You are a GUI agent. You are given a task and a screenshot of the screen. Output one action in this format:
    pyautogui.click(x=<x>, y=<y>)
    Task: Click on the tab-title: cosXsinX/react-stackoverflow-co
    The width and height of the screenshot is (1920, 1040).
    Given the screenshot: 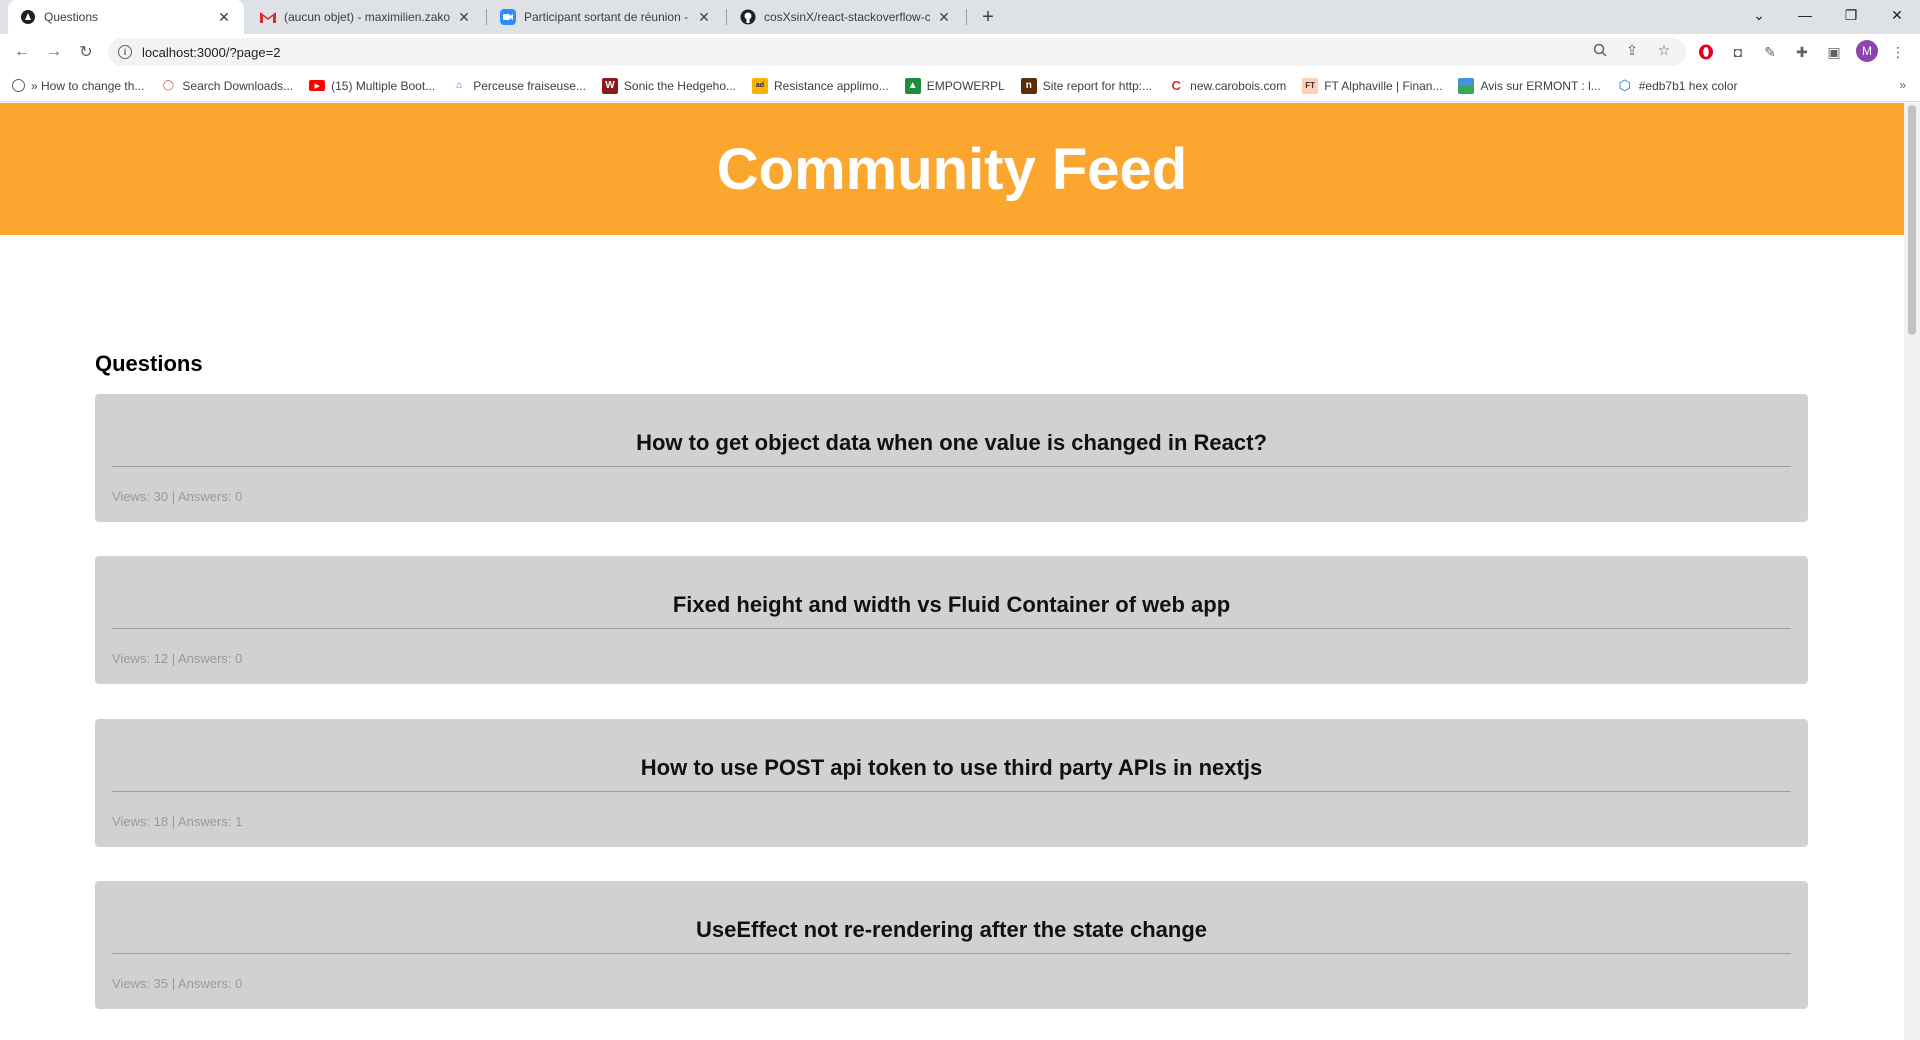 What is the action you would take?
    pyautogui.click(x=847, y=17)
    